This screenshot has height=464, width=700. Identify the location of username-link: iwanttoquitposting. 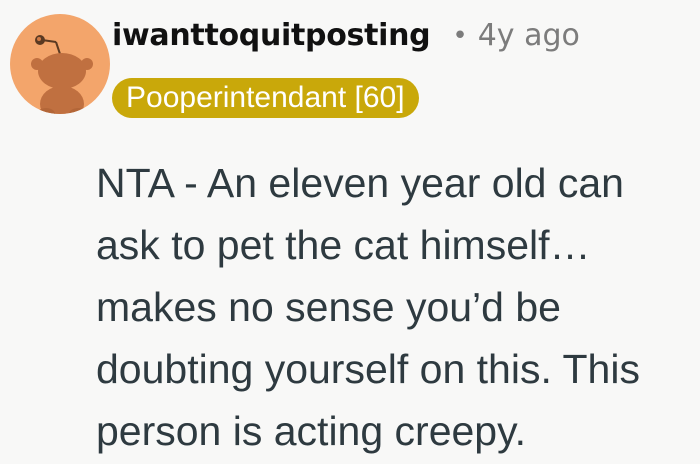
(271, 35).